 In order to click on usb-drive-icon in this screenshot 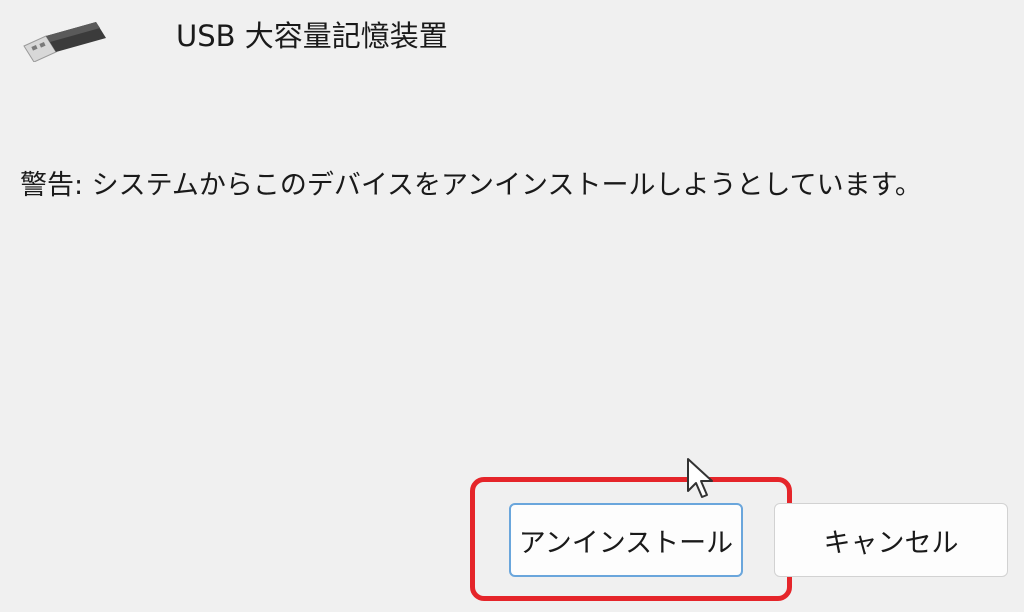, I will do `click(64, 42)`.